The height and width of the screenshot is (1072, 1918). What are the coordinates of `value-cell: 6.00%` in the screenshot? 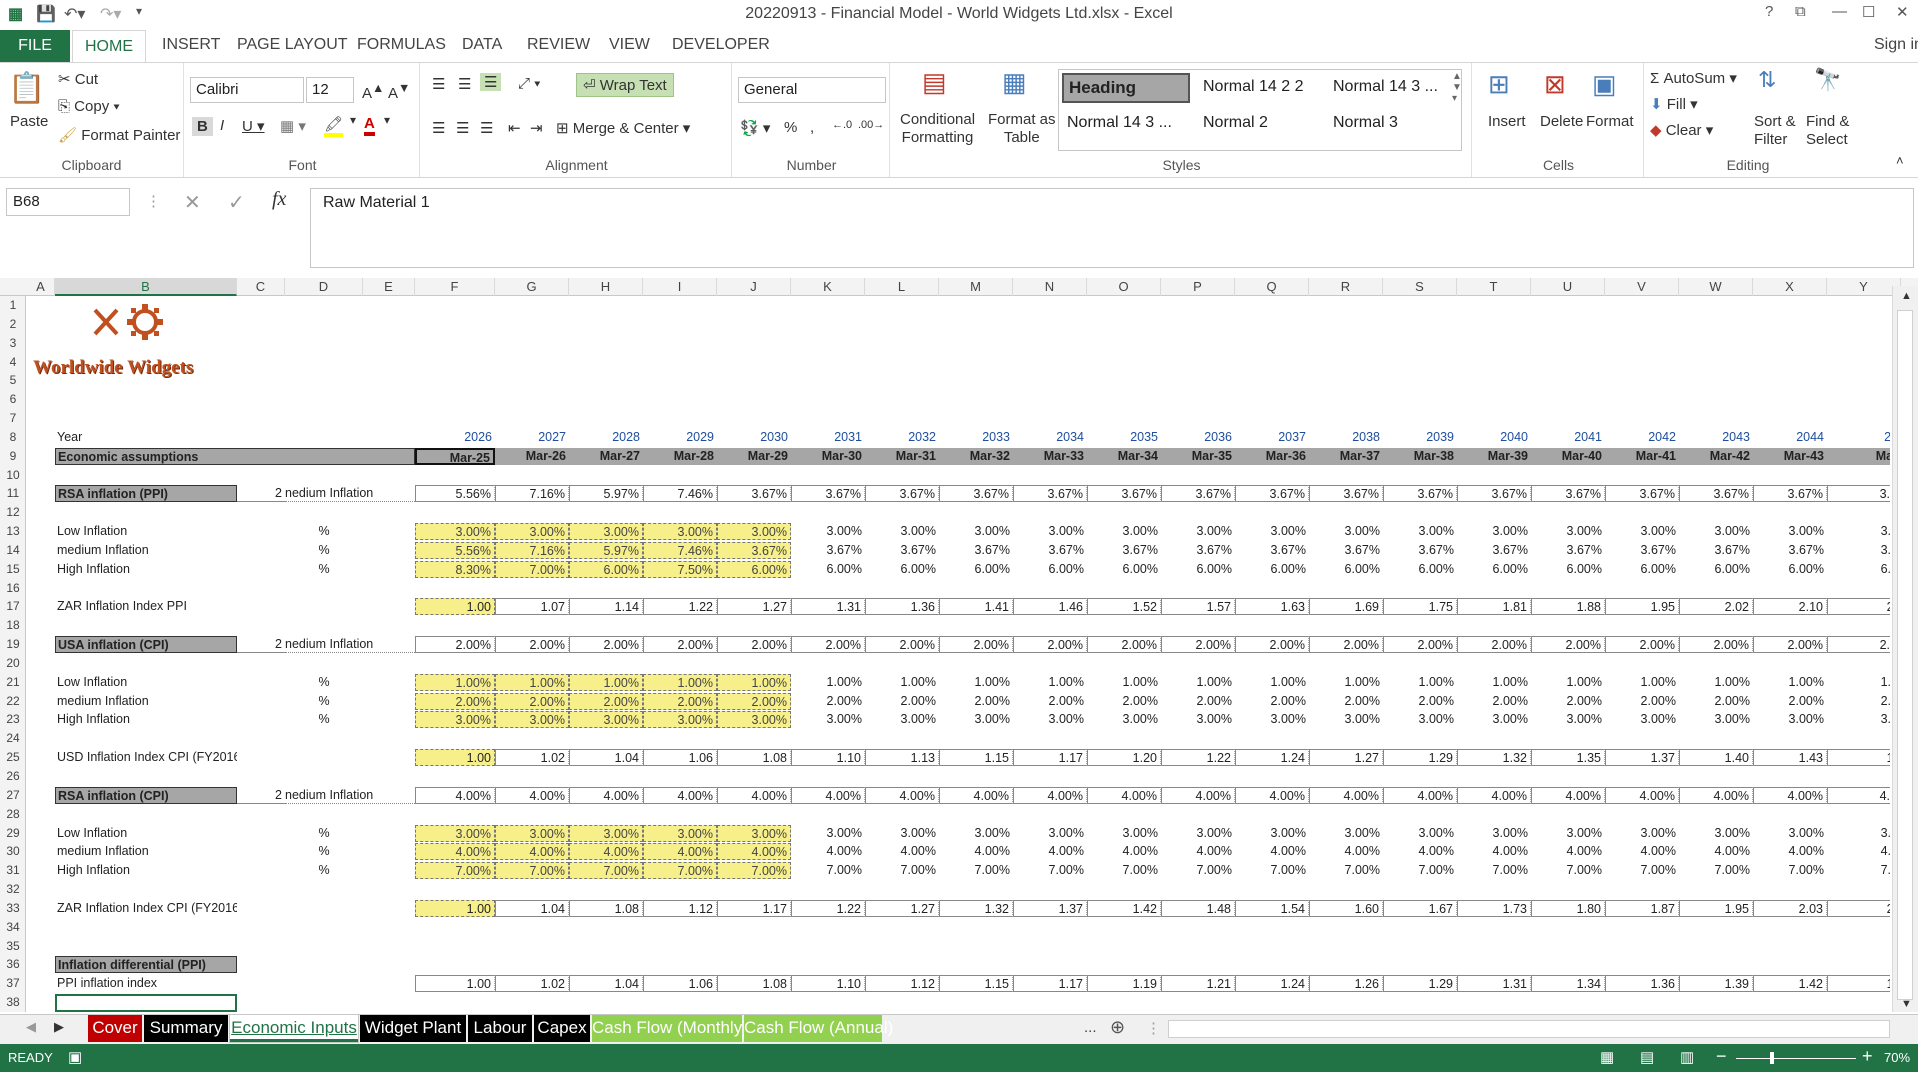 It's located at (1124, 569).